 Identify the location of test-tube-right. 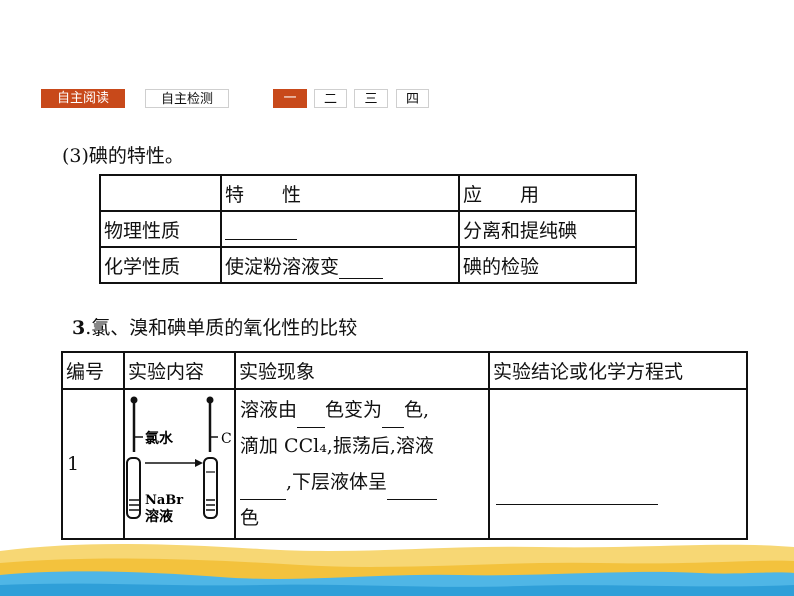
(210, 488).